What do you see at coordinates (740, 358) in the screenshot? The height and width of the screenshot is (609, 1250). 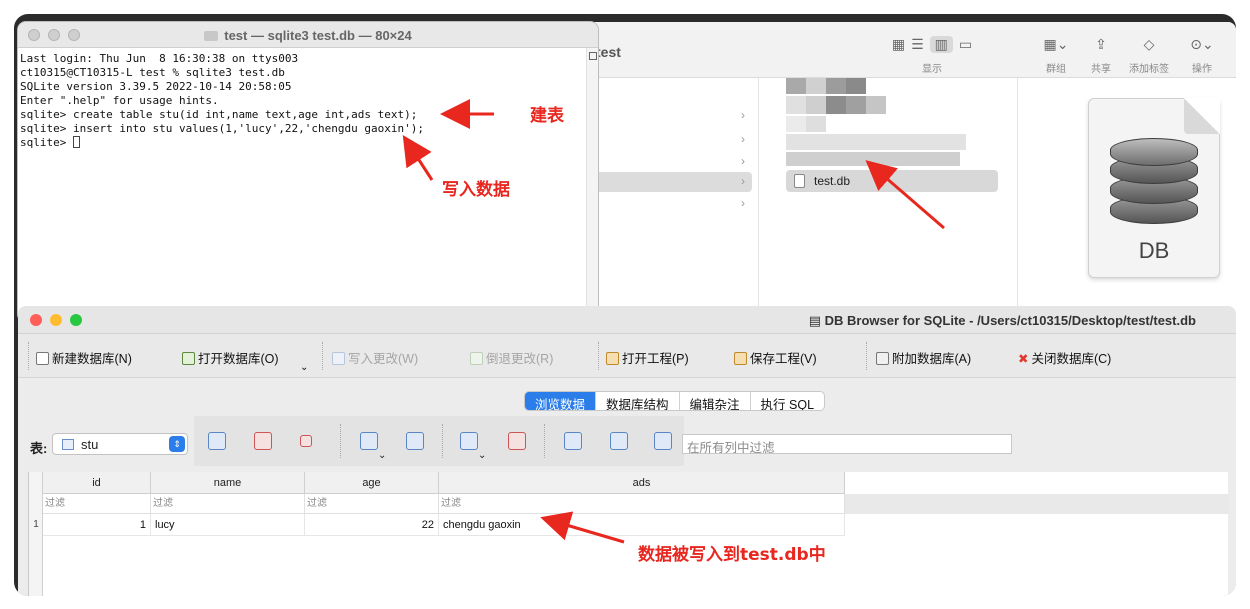 I see `save-project-icon` at bounding box center [740, 358].